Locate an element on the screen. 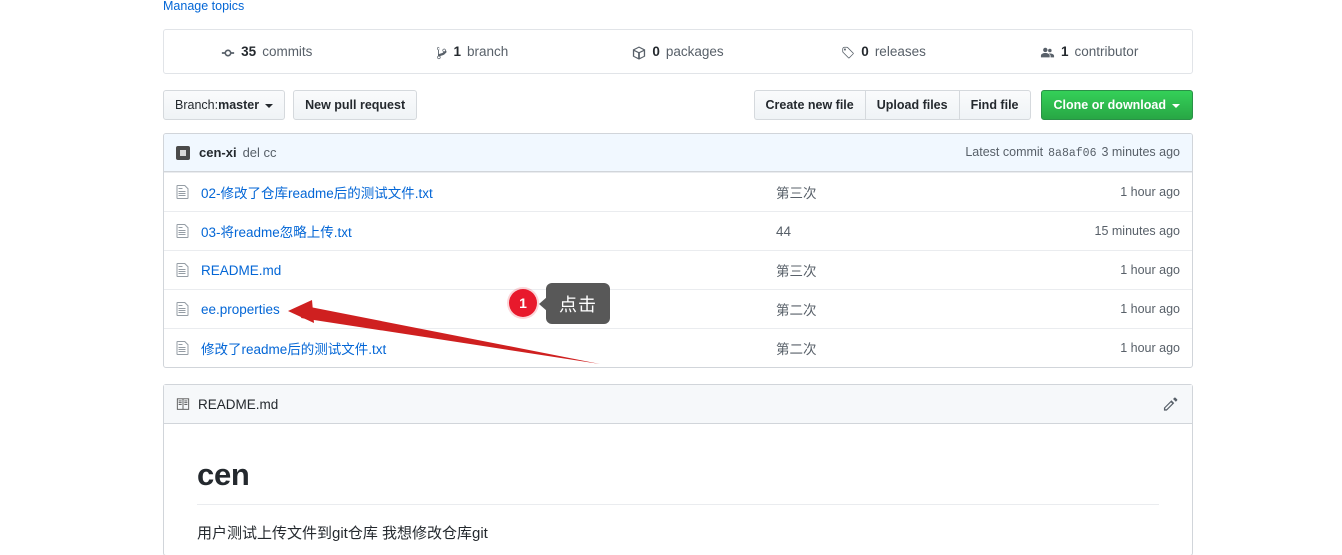 Image resolution: width=1342 pixels, height=555 pixels. new-pull-request-button: New pull request is located at coordinates (355, 105).